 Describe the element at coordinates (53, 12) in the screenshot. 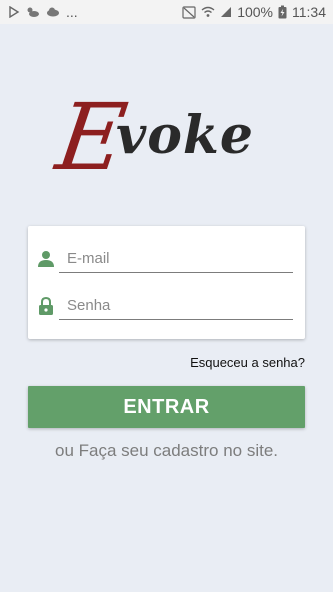

I see `cloud-icon` at that location.